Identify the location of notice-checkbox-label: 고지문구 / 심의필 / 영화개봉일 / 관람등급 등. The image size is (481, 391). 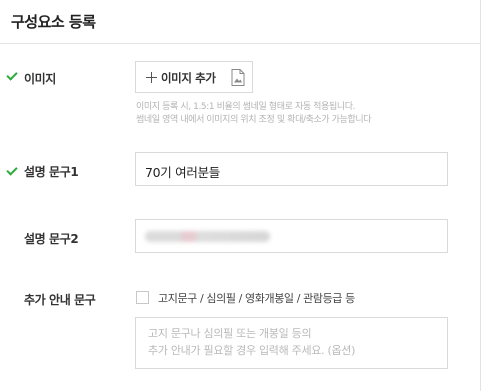
(256, 298).